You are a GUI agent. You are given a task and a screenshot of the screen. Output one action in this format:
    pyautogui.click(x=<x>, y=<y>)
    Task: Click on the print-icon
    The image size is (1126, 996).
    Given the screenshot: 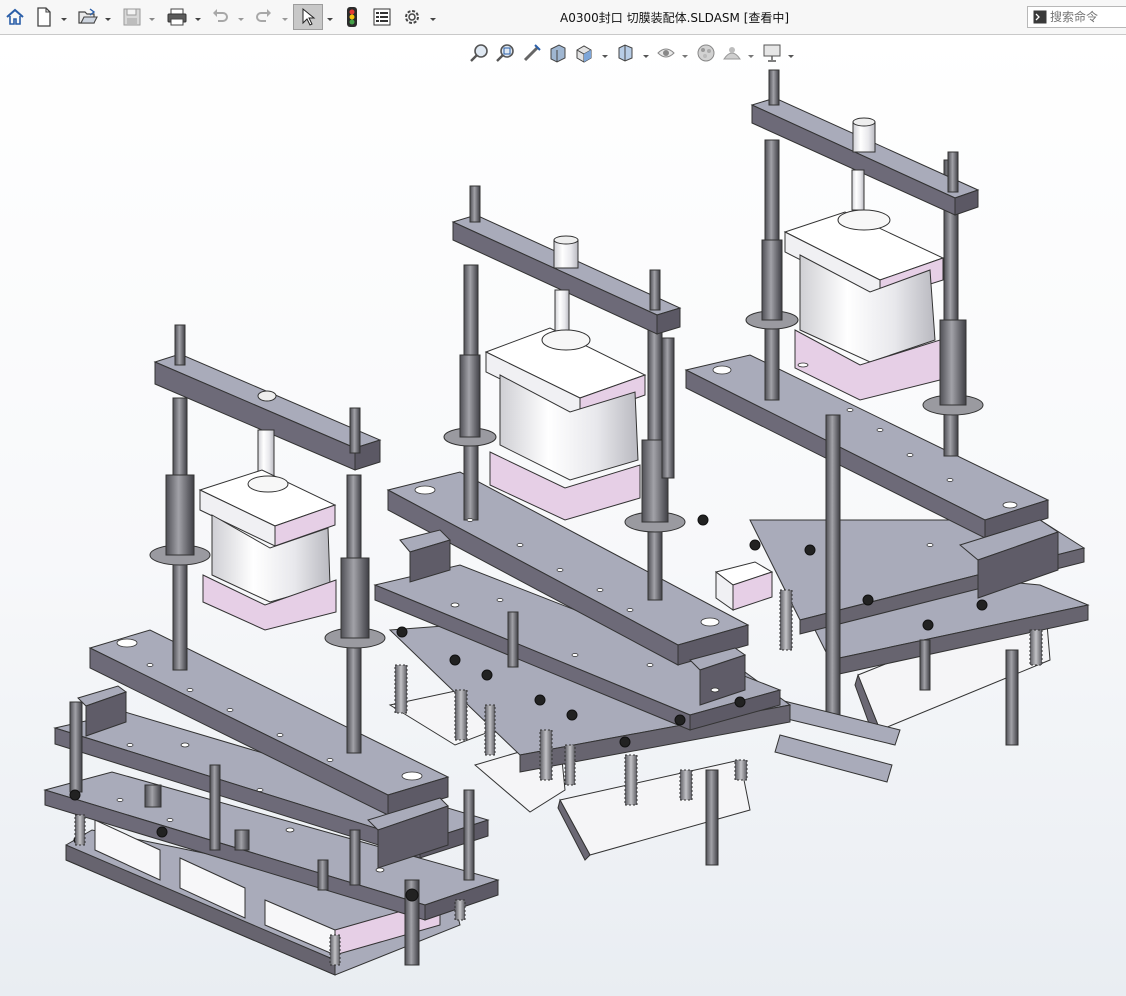 What is the action you would take?
    pyautogui.click(x=177, y=17)
    